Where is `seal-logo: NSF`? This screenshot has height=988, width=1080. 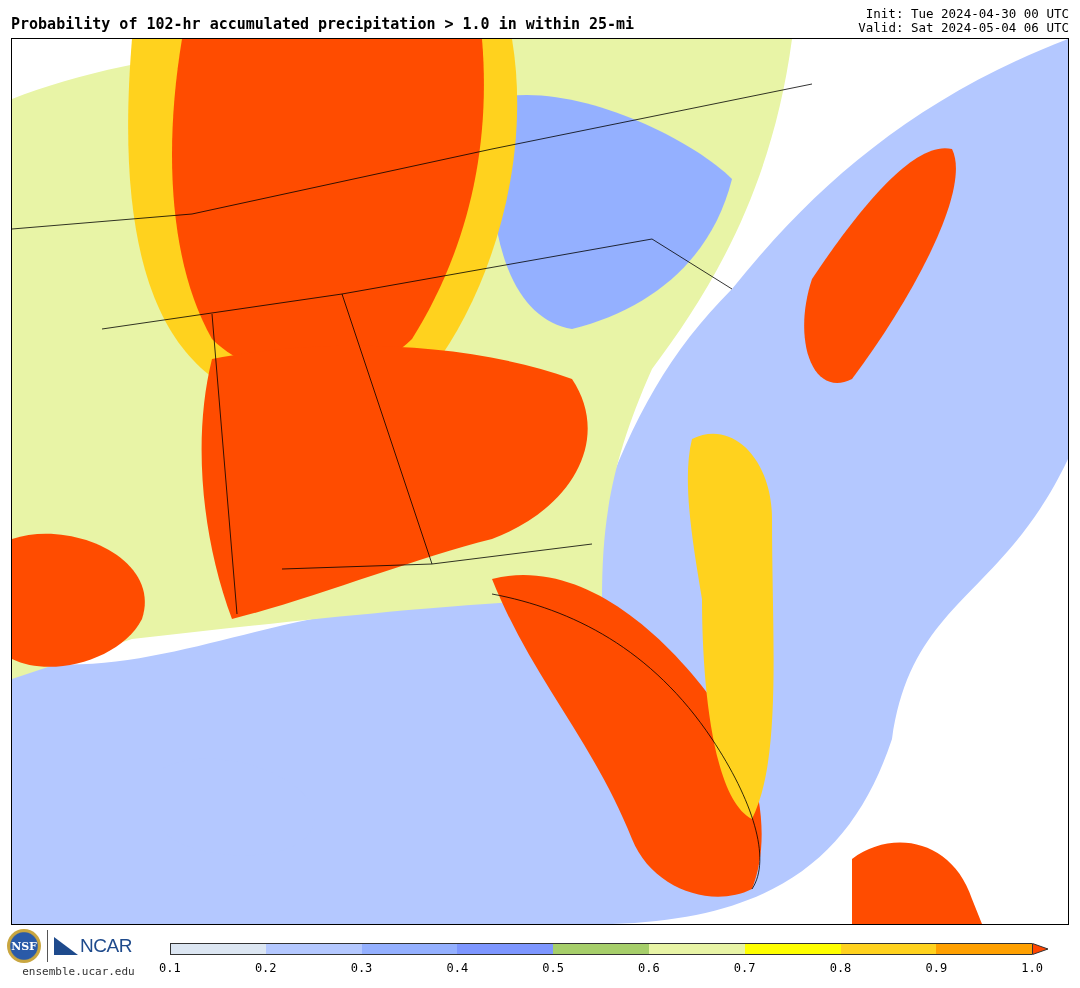
seal-logo: NSF is located at coordinates (24, 946).